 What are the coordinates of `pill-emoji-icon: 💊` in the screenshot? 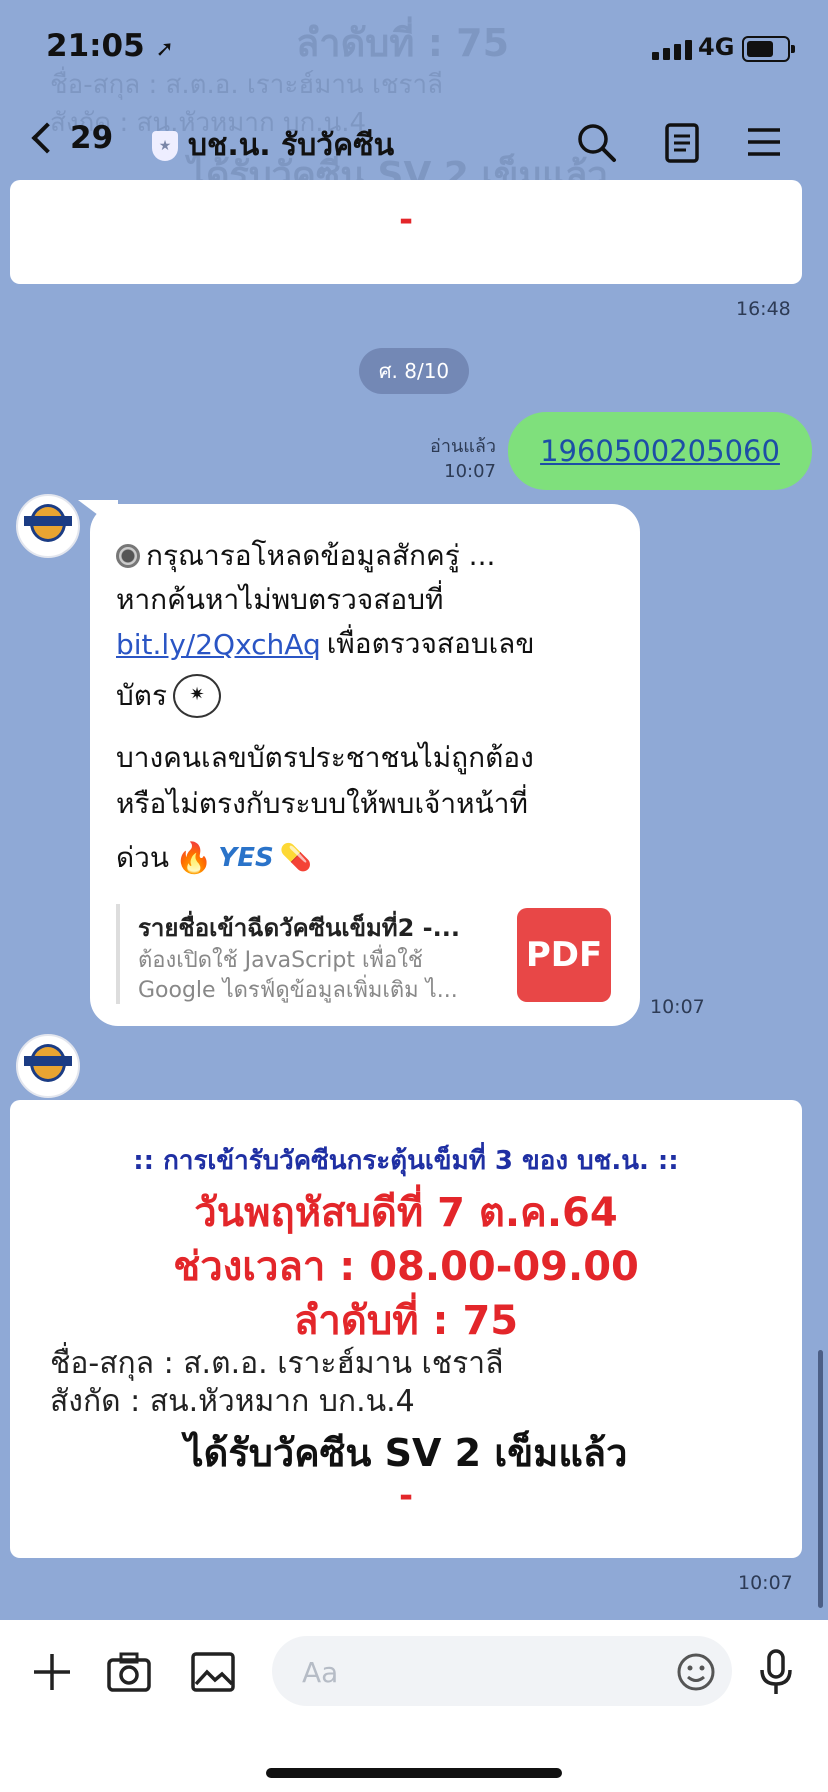 It's located at (296, 858).